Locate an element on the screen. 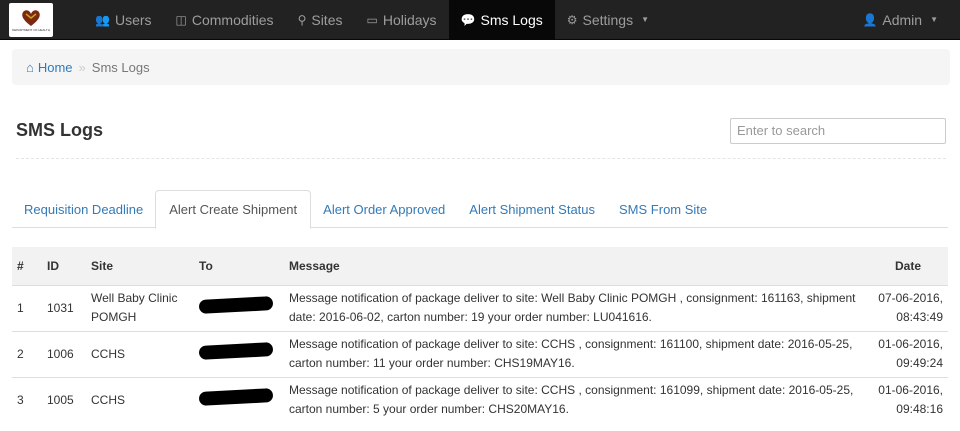  nav-label: Commodities is located at coordinates (232, 19).